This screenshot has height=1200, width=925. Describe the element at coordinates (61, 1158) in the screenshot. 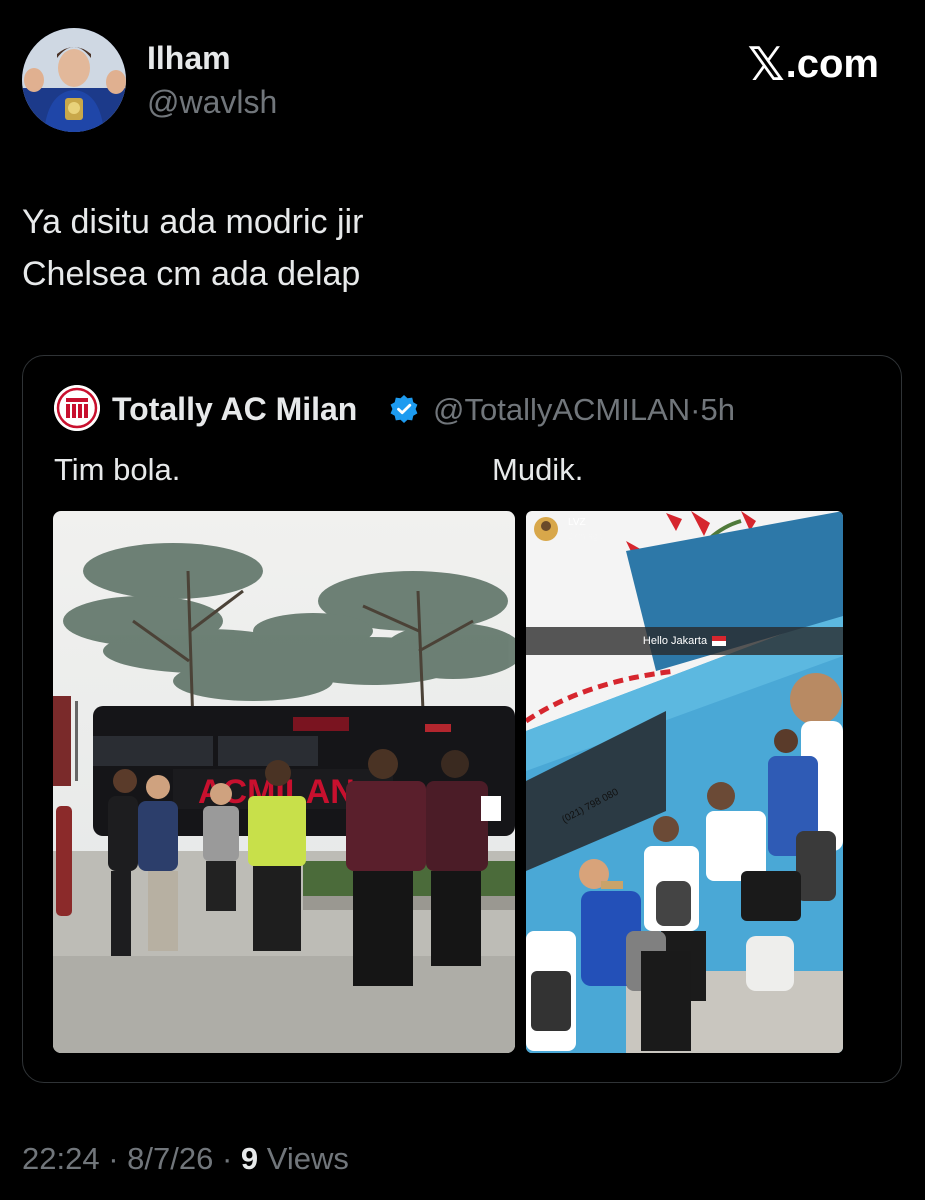

I see `tweet-time: 22:24` at that location.